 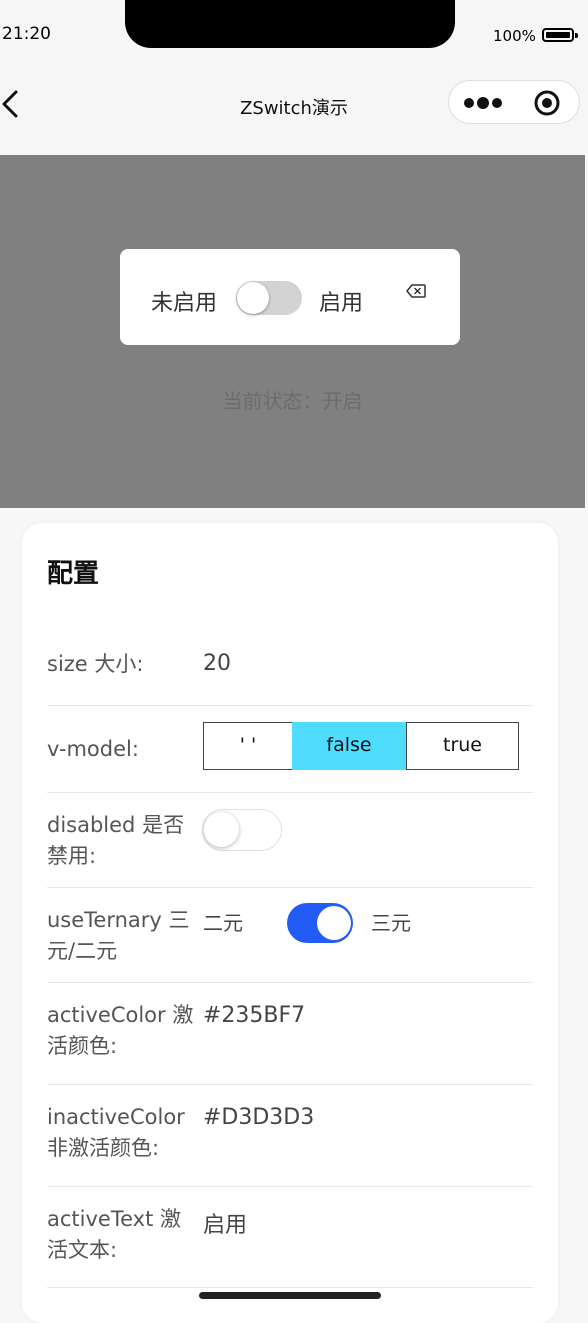 What do you see at coordinates (294, 100) in the screenshot?
I see `navigation-bar: ZSwitch演示` at bounding box center [294, 100].